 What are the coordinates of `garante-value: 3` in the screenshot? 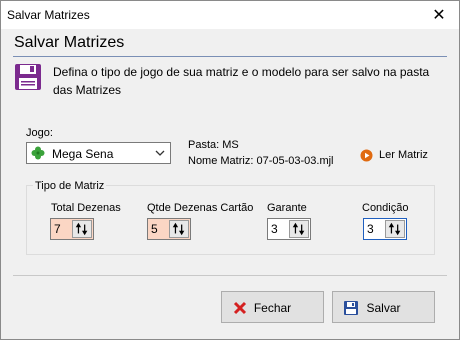 It's located at (274, 229).